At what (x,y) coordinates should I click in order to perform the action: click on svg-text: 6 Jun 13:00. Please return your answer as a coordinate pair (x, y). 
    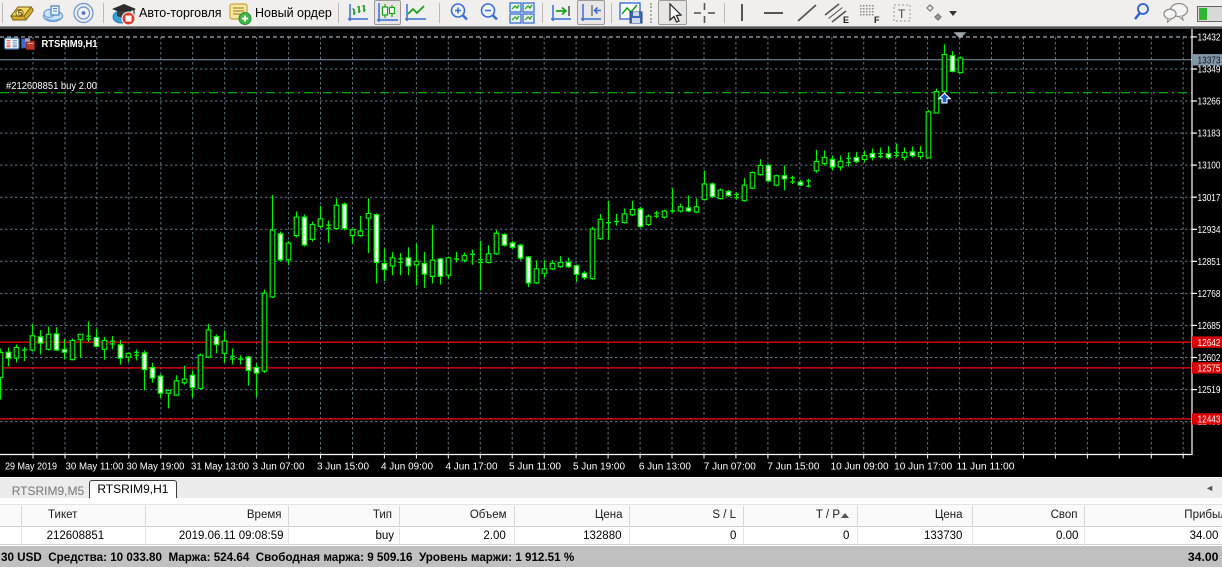
    Looking at the image, I should click on (665, 466).